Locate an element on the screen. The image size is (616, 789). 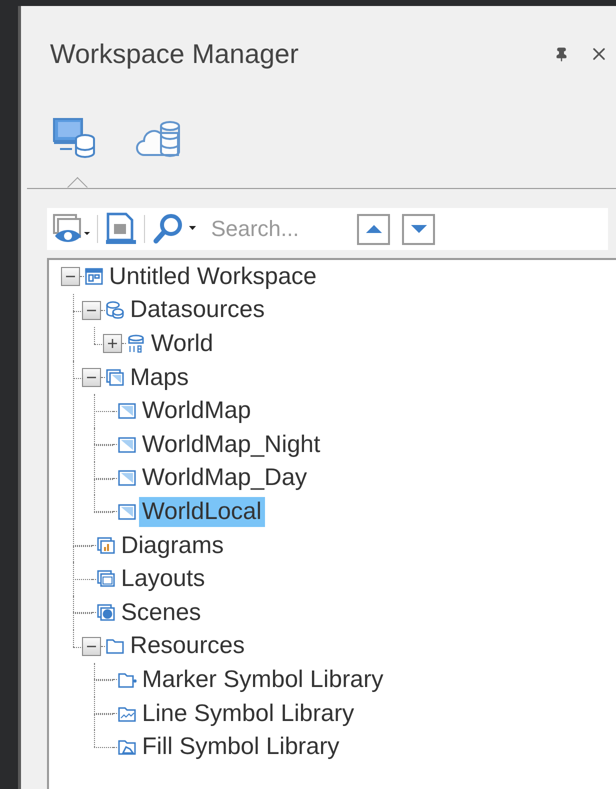
tree-item: WorldMap_Night is located at coordinates (231, 445).